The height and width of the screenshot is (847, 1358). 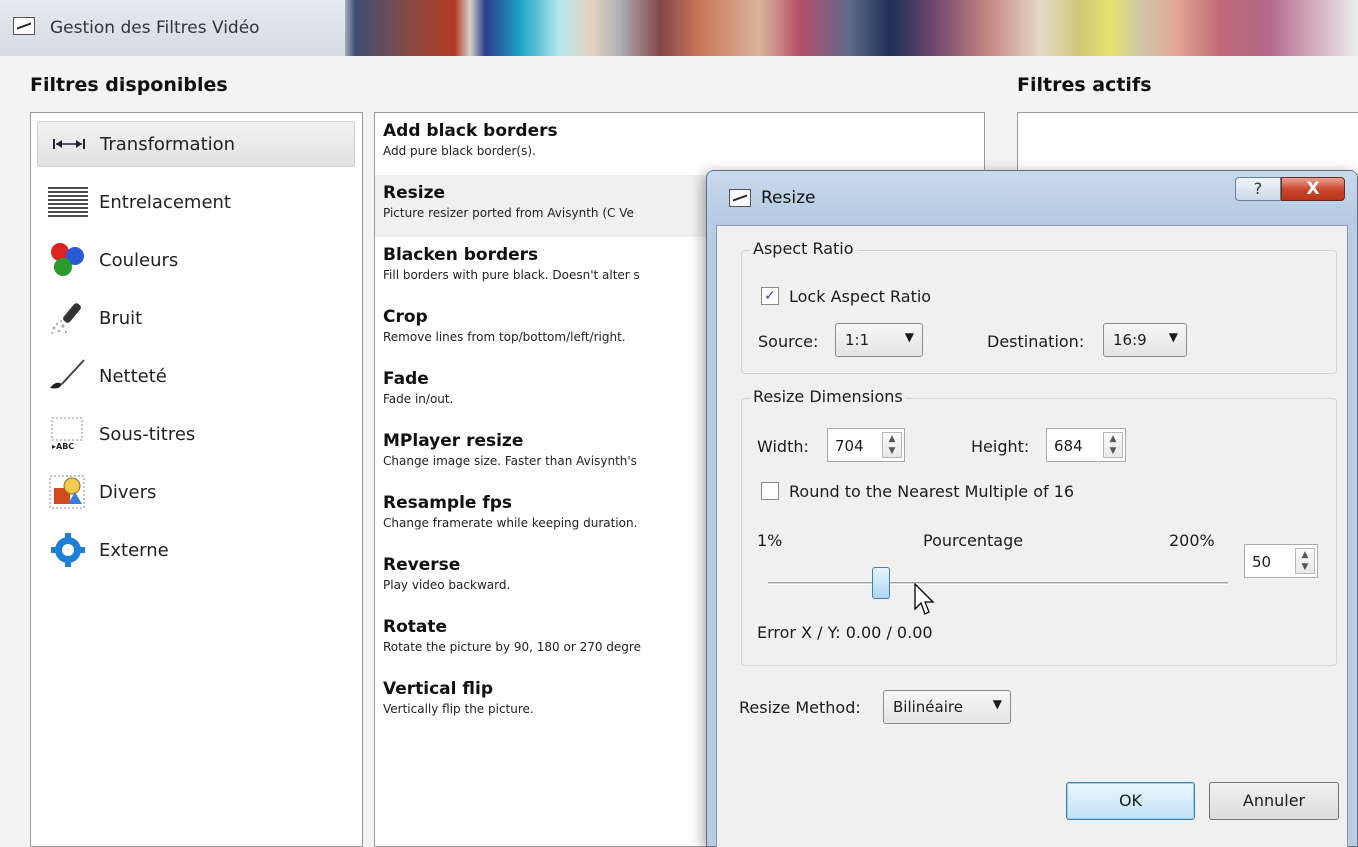 What do you see at coordinates (68, 202) in the screenshot?
I see `interlace-lines-icon` at bounding box center [68, 202].